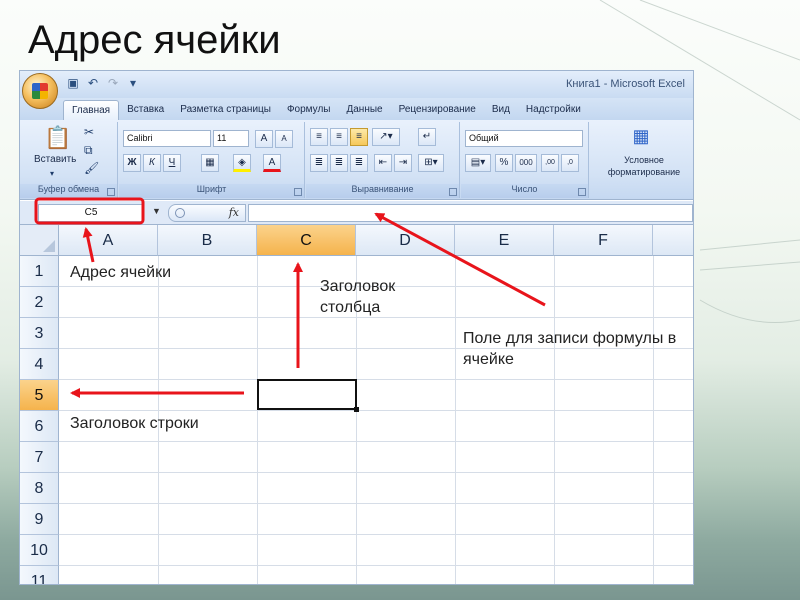  I want to click on formula-field-annotation-line1: Поле для записи формулы в, so click(570, 338).